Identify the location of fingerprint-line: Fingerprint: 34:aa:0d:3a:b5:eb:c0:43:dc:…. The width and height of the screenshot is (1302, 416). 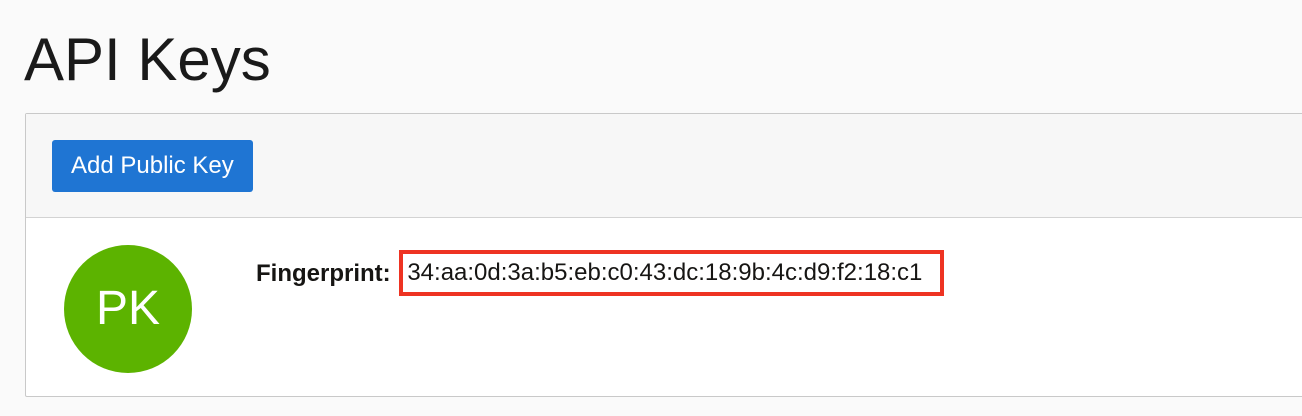
(600, 273).